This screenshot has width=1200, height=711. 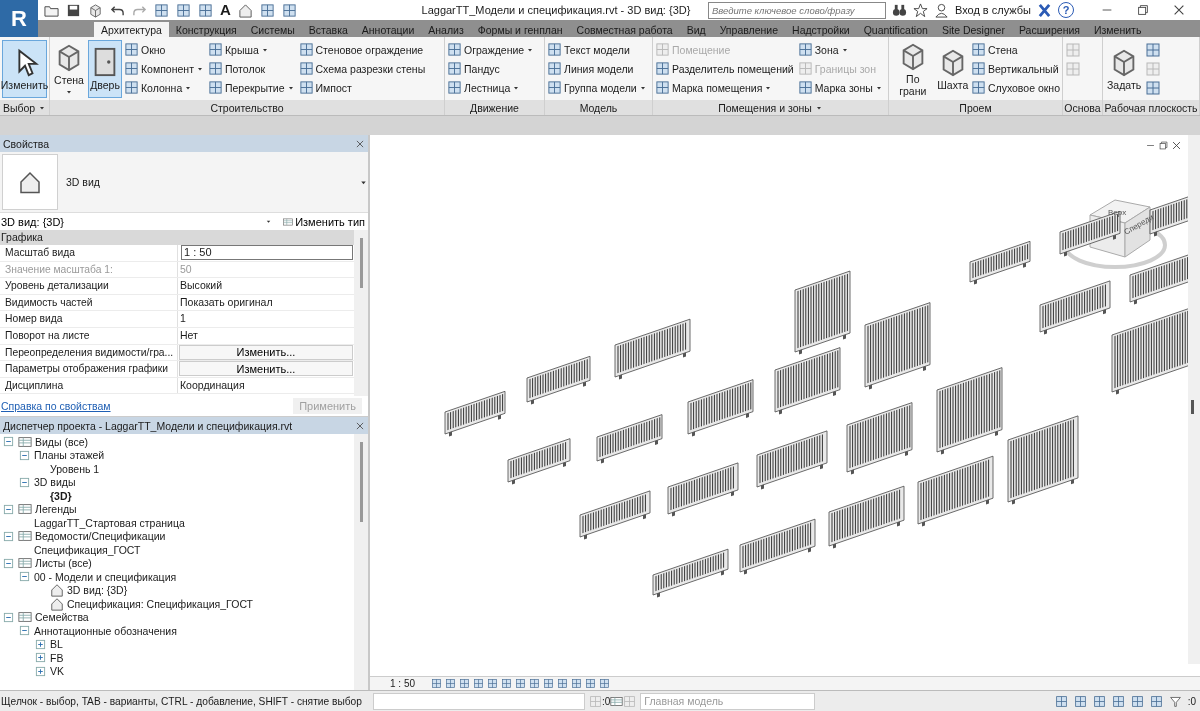 I want to click on person-icon, so click(x=941, y=10).